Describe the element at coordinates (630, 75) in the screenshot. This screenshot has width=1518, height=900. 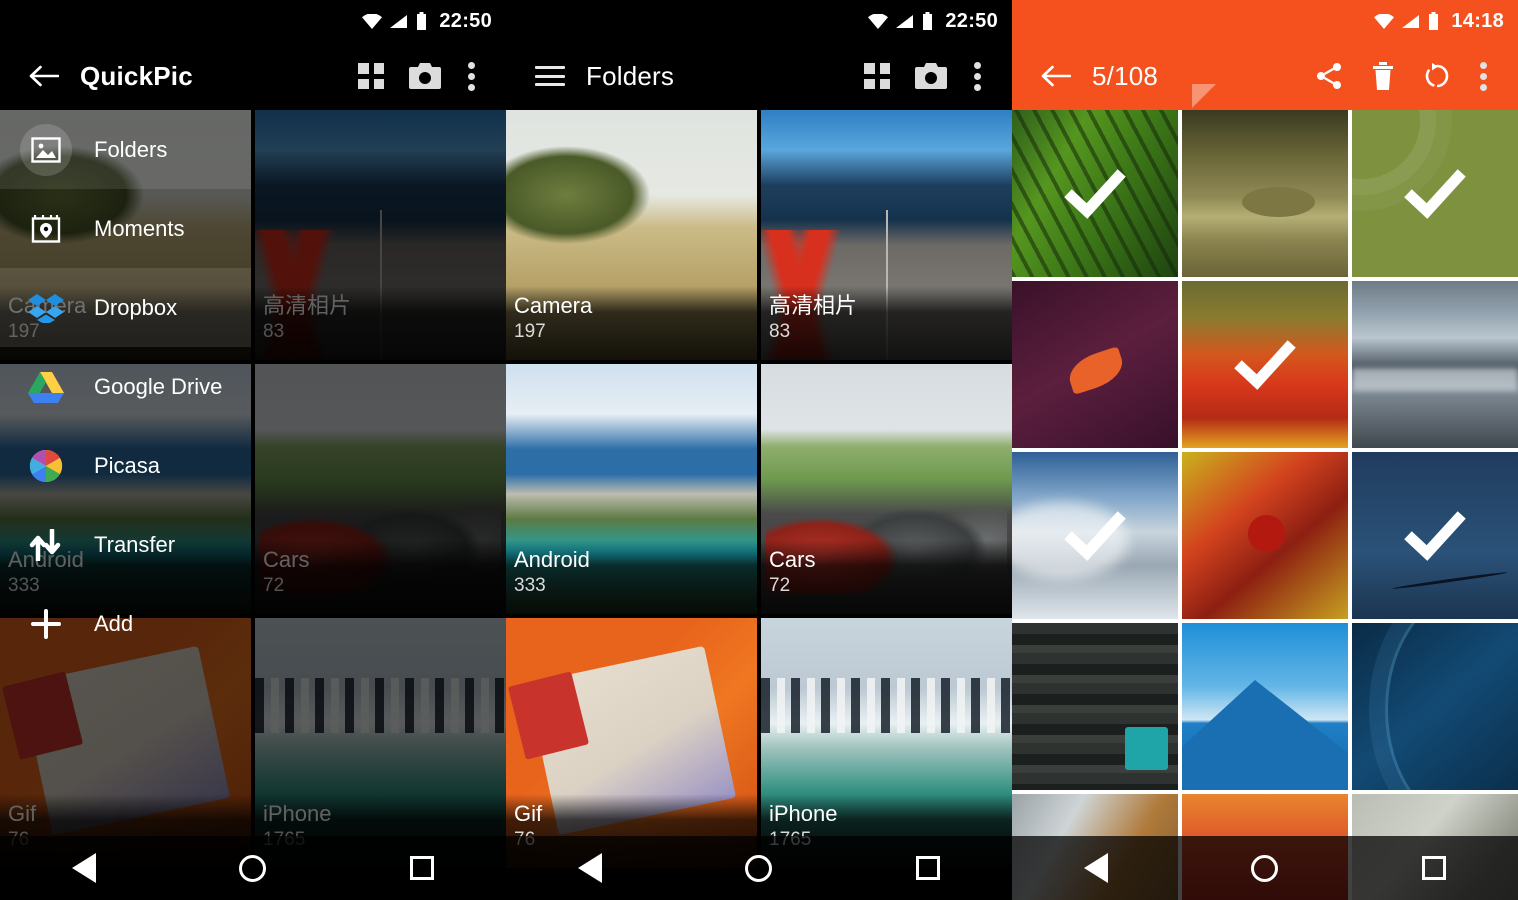
I see `page-title-middle: Folders` at that location.